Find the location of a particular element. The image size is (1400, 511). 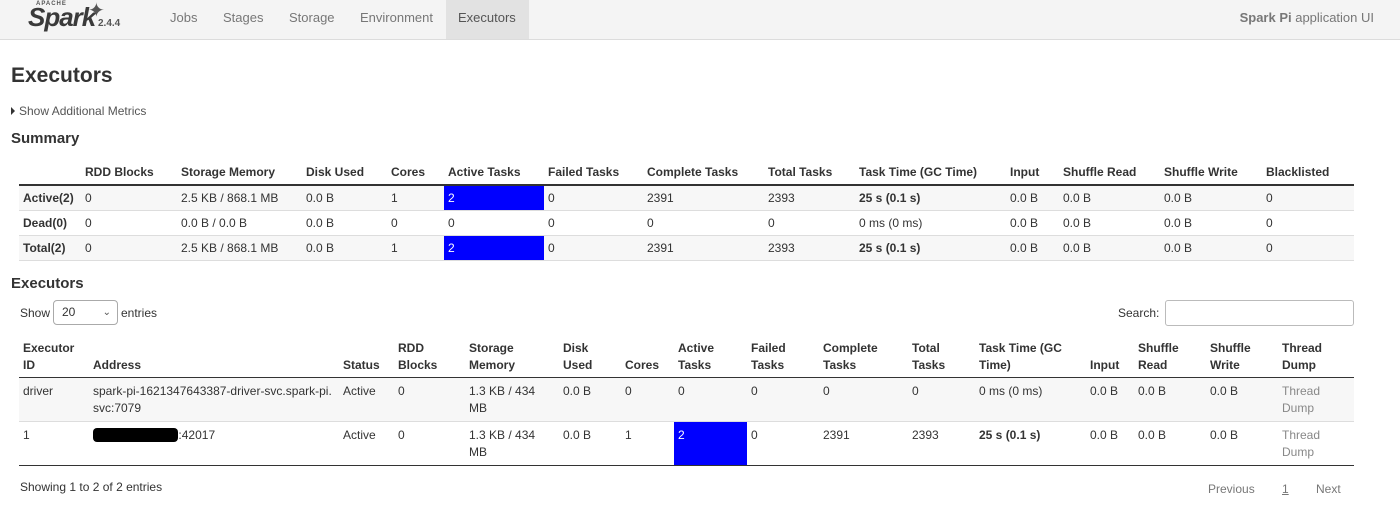

executors-header-executor-id: Executor ID is located at coordinates (54, 357).